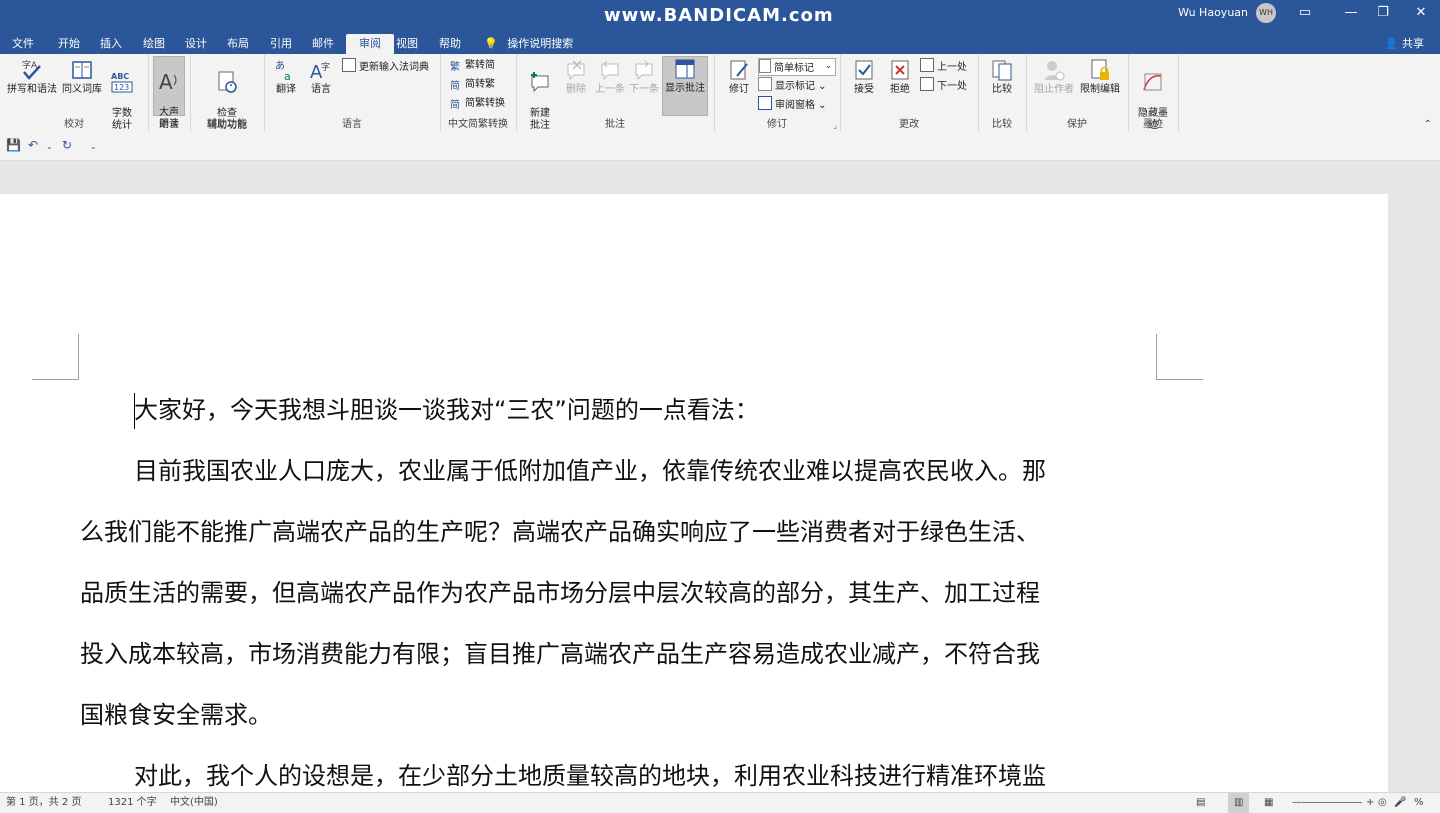 The width and height of the screenshot is (1440, 813). Describe the element at coordinates (835, 125) in the screenshot. I see `dialog-launcher-icon: ⌟` at that location.